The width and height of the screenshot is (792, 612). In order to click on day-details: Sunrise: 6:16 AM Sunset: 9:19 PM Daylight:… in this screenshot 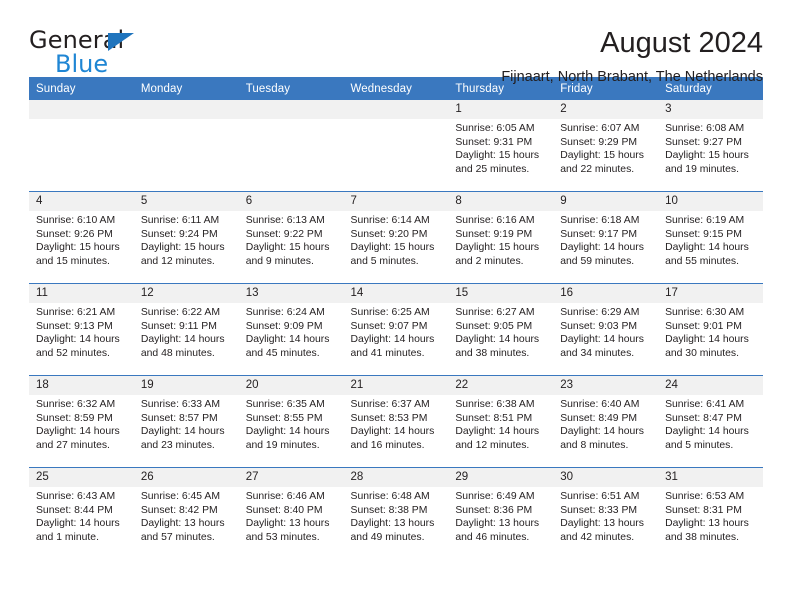, I will do `click(500, 239)`.